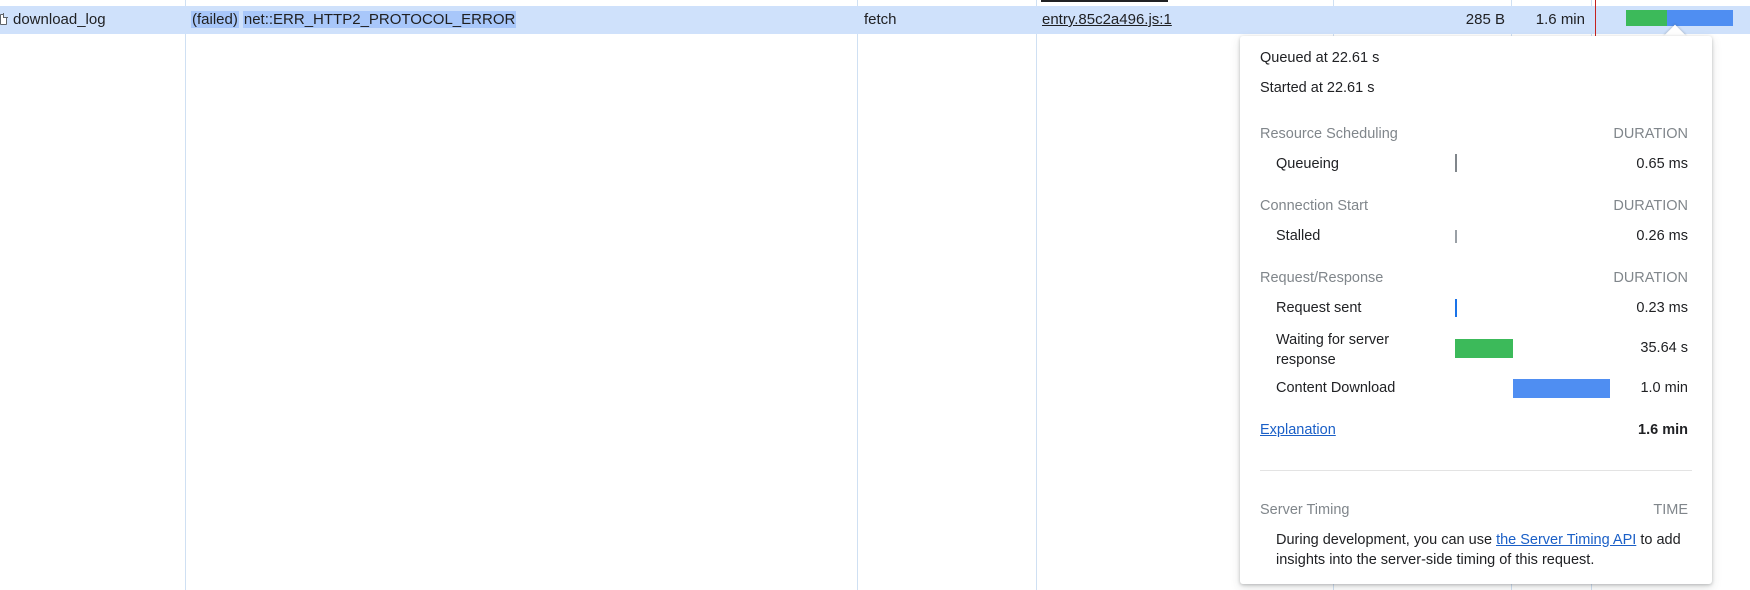 The image size is (1750, 590). What do you see at coordinates (1566, 540) in the screenshot?
I see `server-timing-api-link: the Server Timing API` at bounding box center [1566, 540].